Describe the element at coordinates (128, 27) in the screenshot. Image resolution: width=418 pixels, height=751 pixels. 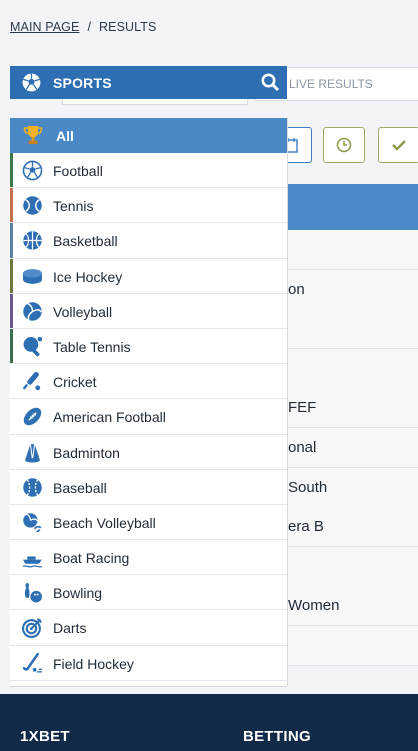
I see `breadcrumb-current: RESULTS` at that location.